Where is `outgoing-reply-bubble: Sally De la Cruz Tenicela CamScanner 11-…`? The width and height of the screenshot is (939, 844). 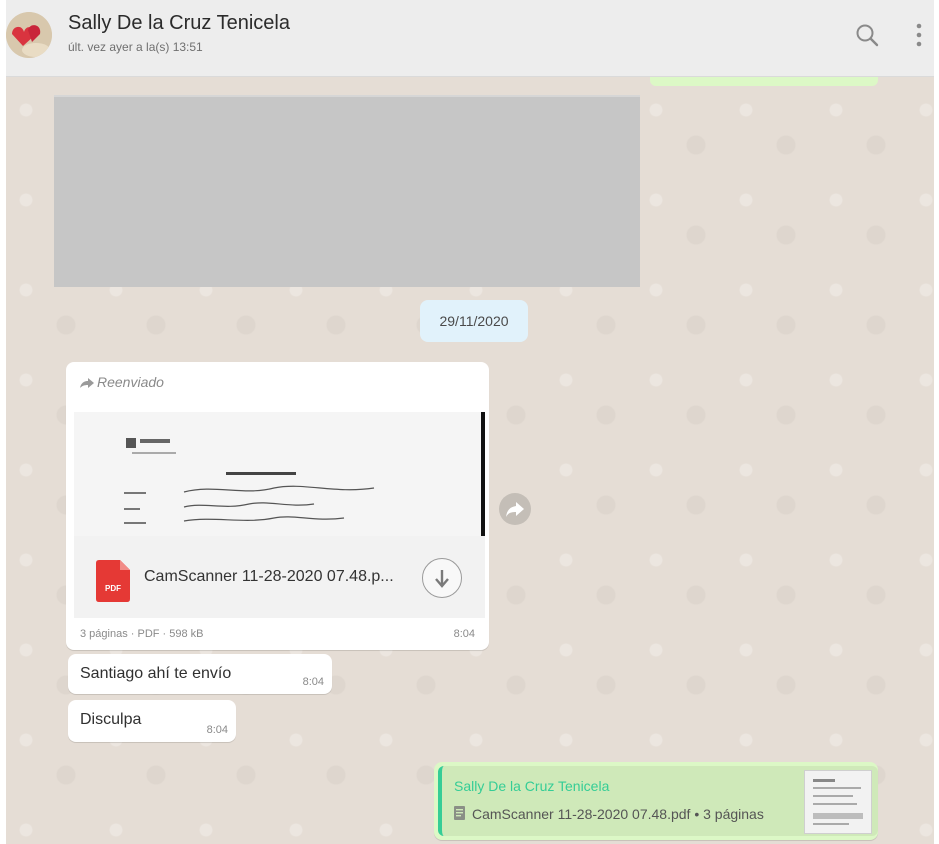 outgoing-reply-bubble: Sally De la Cruz Tenicela CamScanner 11-… is located at coordinates (656, 801).